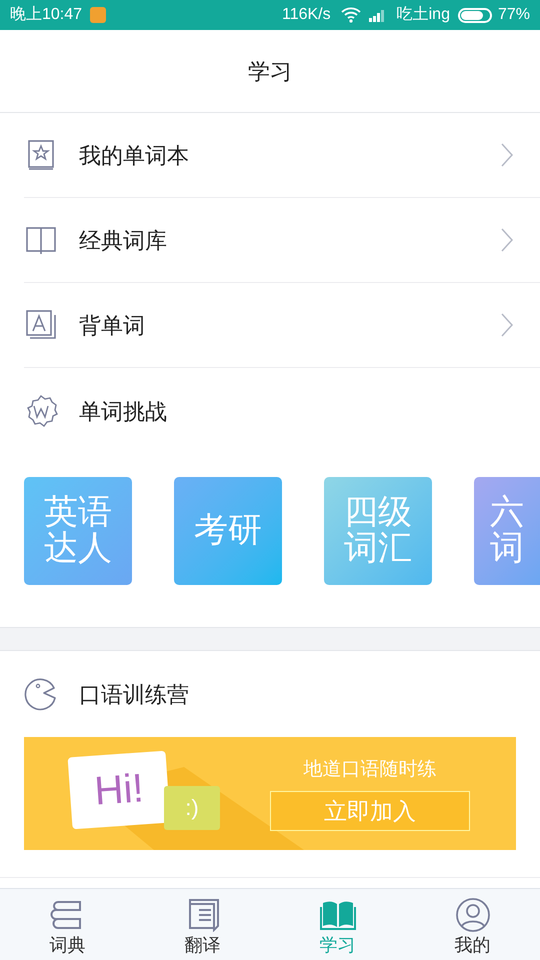  What do you see at coordinates (202, 924) in the screenshot?
I see `tab: 翻译` at bounding box center [202, 924].